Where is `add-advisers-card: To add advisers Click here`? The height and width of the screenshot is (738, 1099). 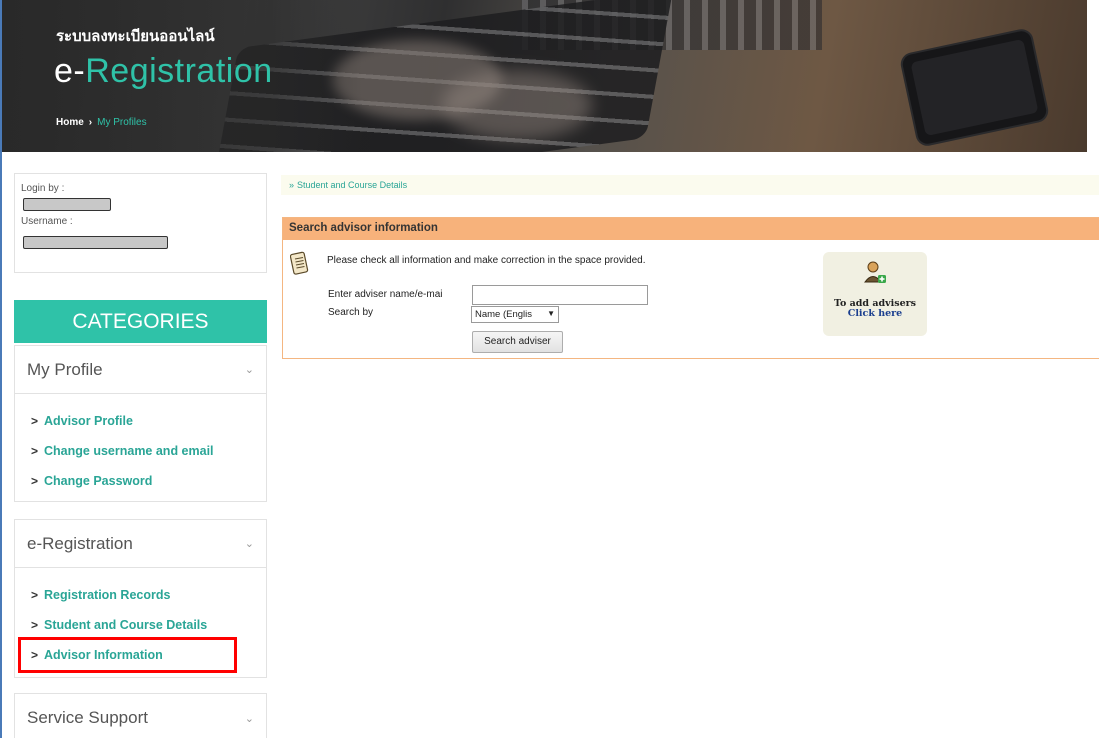
add-advisers-card: To add advisers Click here is located at coordinates (875, 294).